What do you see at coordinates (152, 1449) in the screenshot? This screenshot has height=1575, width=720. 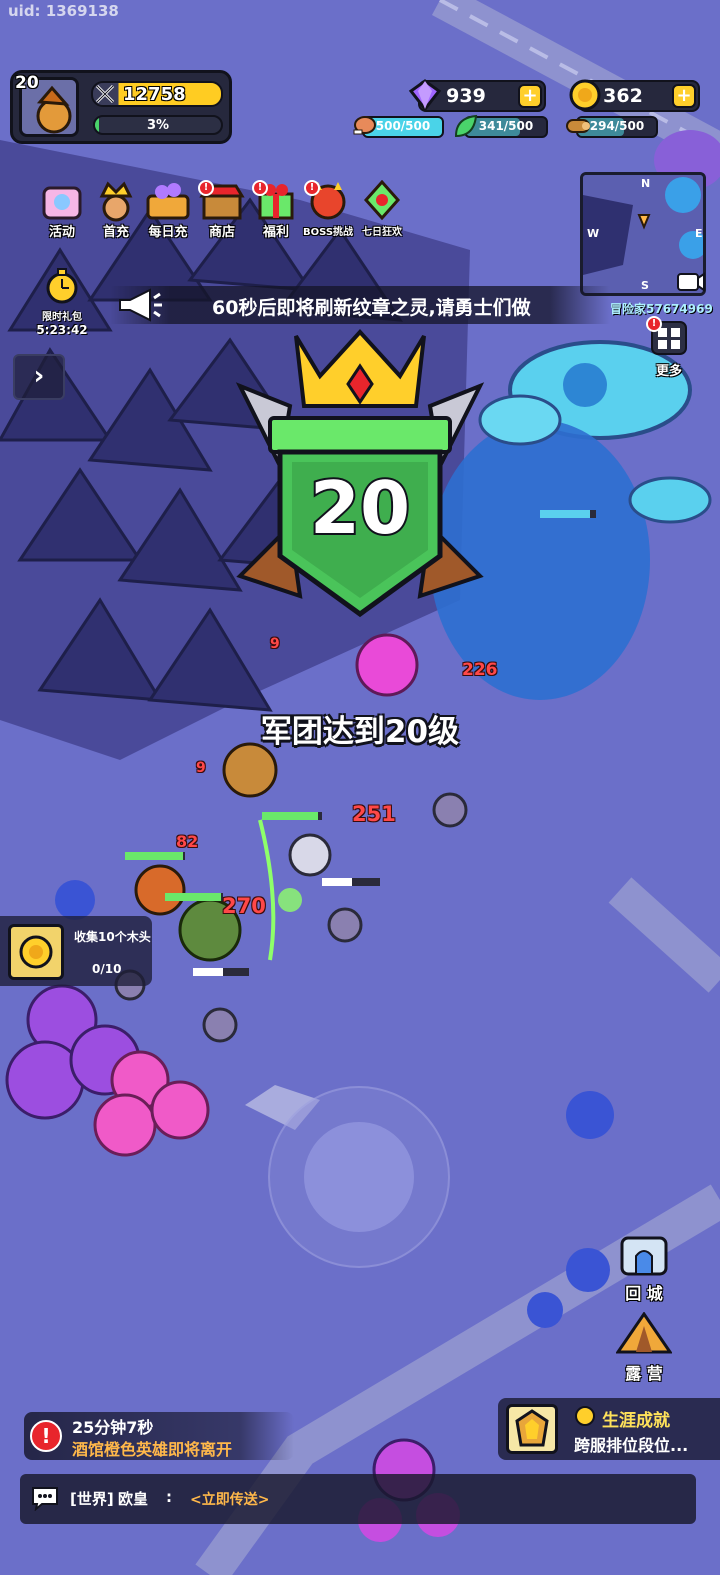 I see `notice-text: 酒馆橙色英雄即将离开` at bounding box center [152, 1449].